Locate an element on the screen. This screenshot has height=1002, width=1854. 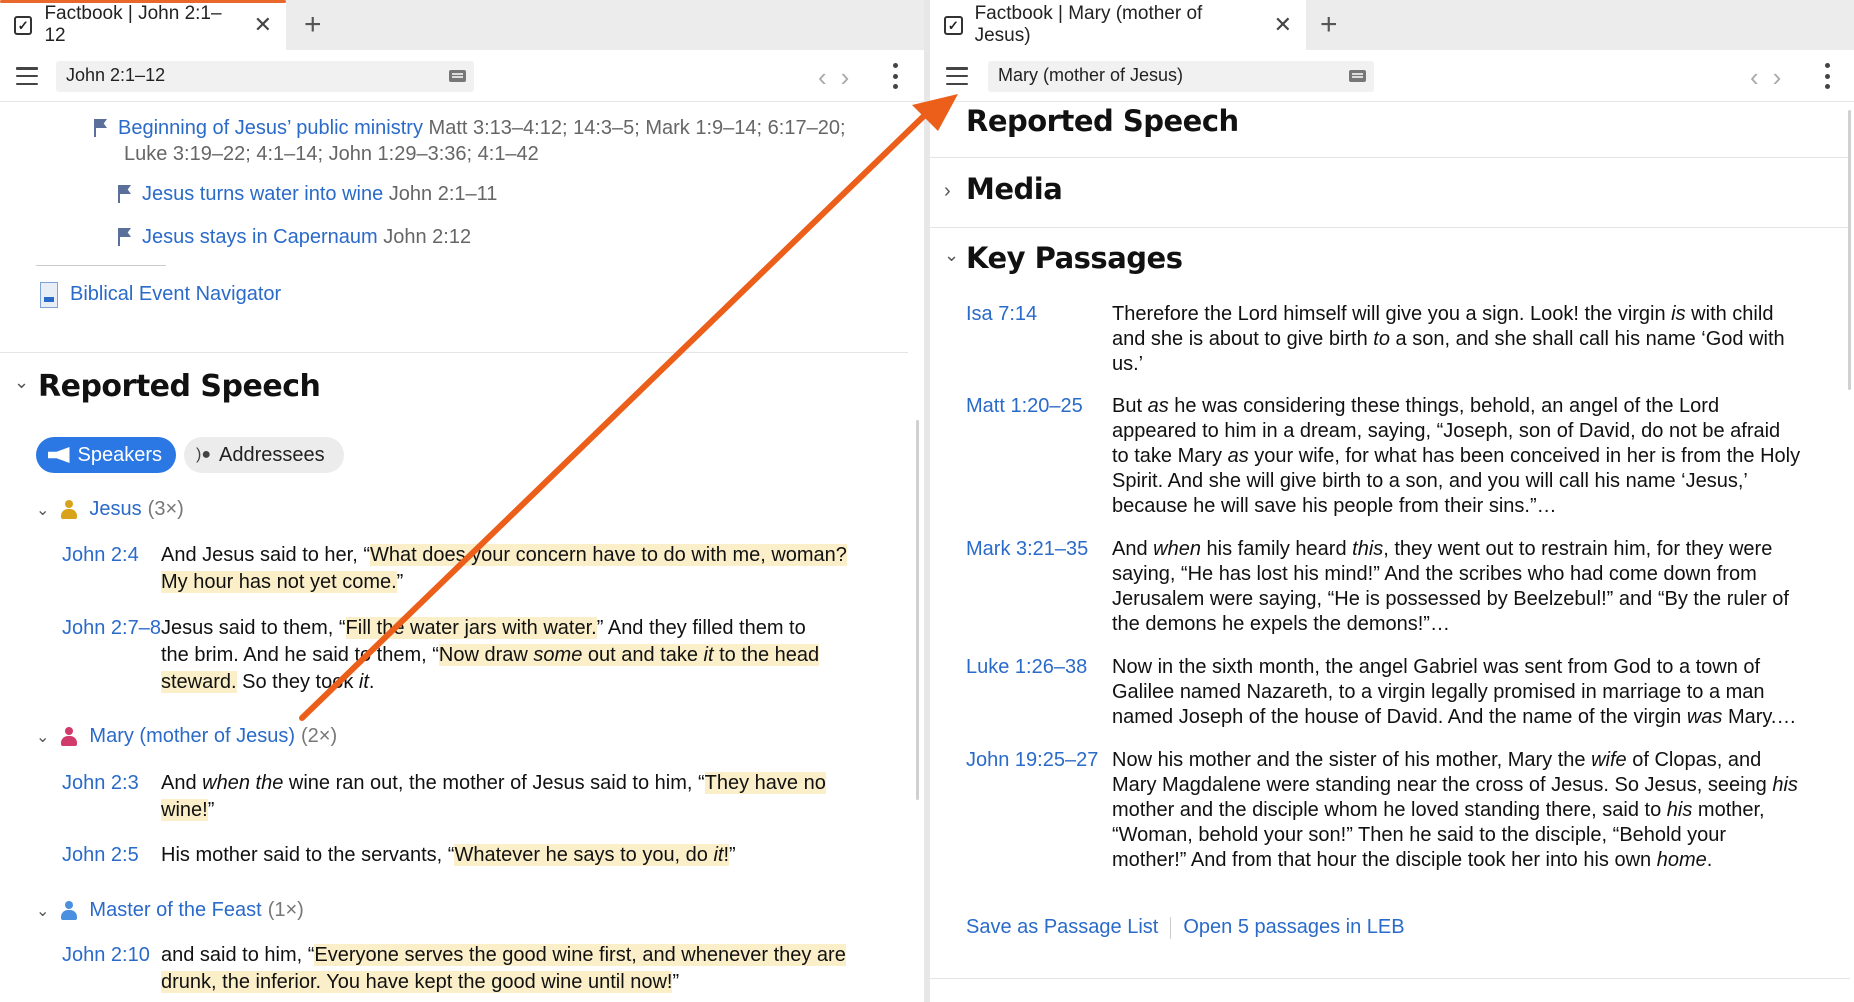
verse-ref-link: John 2:5 is located at coordinates (100, 855).